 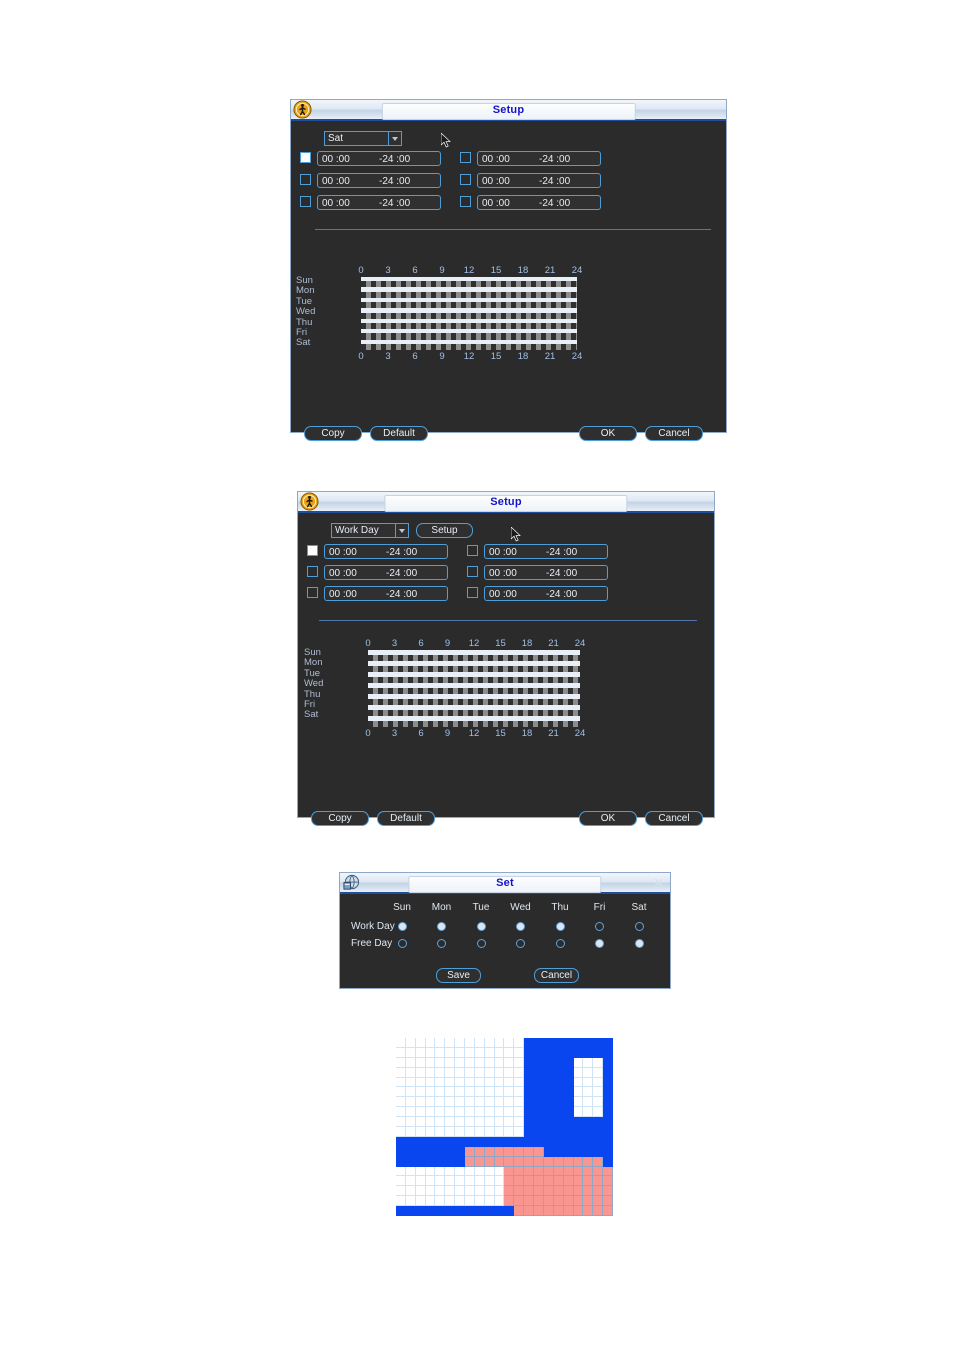 I want to click on radio-work-day-sat, so click(x=639, y=926).